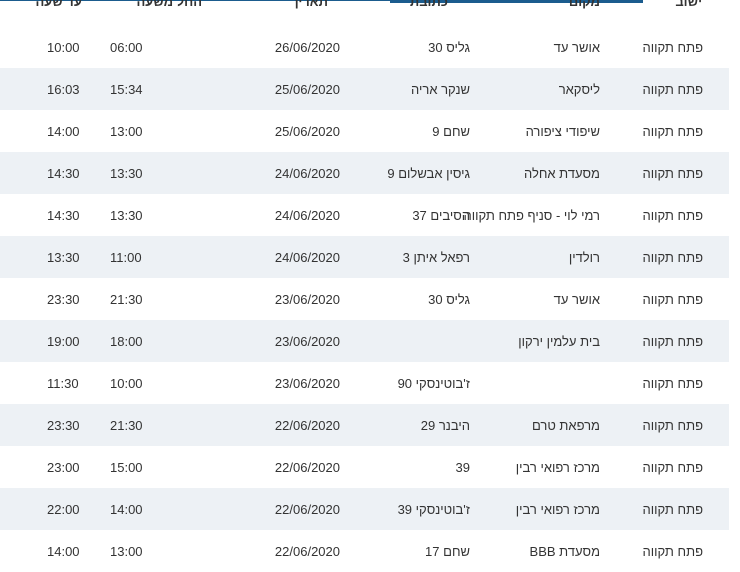  What do you see at coordinates (462, 467) in the screenshot?
I see `cell-address: 39` at bounding box center [462, 467].